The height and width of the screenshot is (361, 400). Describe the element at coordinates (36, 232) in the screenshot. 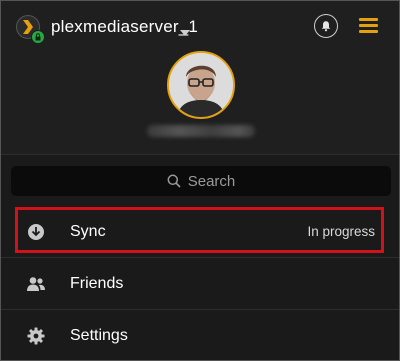

I see `download-circle-icon` at that location.